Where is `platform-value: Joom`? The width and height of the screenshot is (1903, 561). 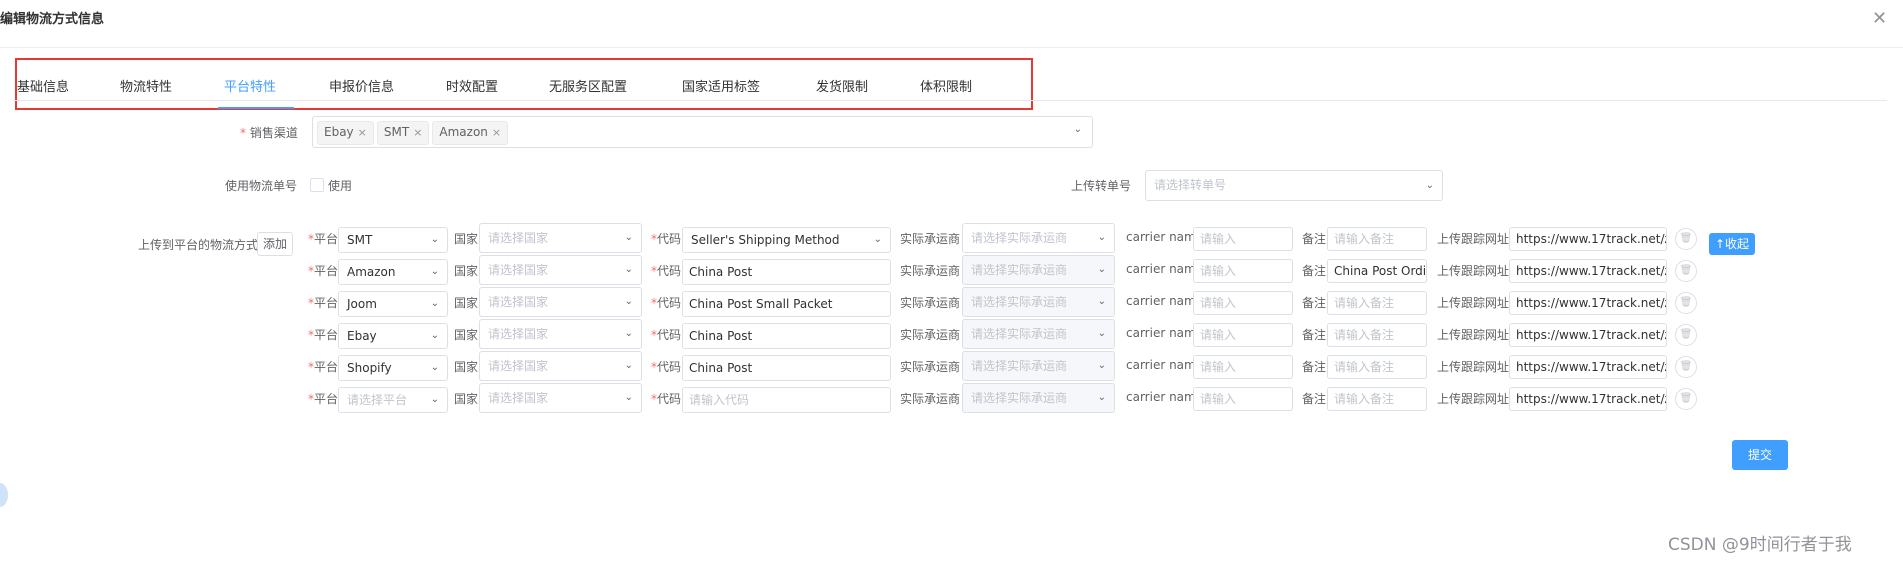 platform-value: Joom is located at coordinates (362, 304).